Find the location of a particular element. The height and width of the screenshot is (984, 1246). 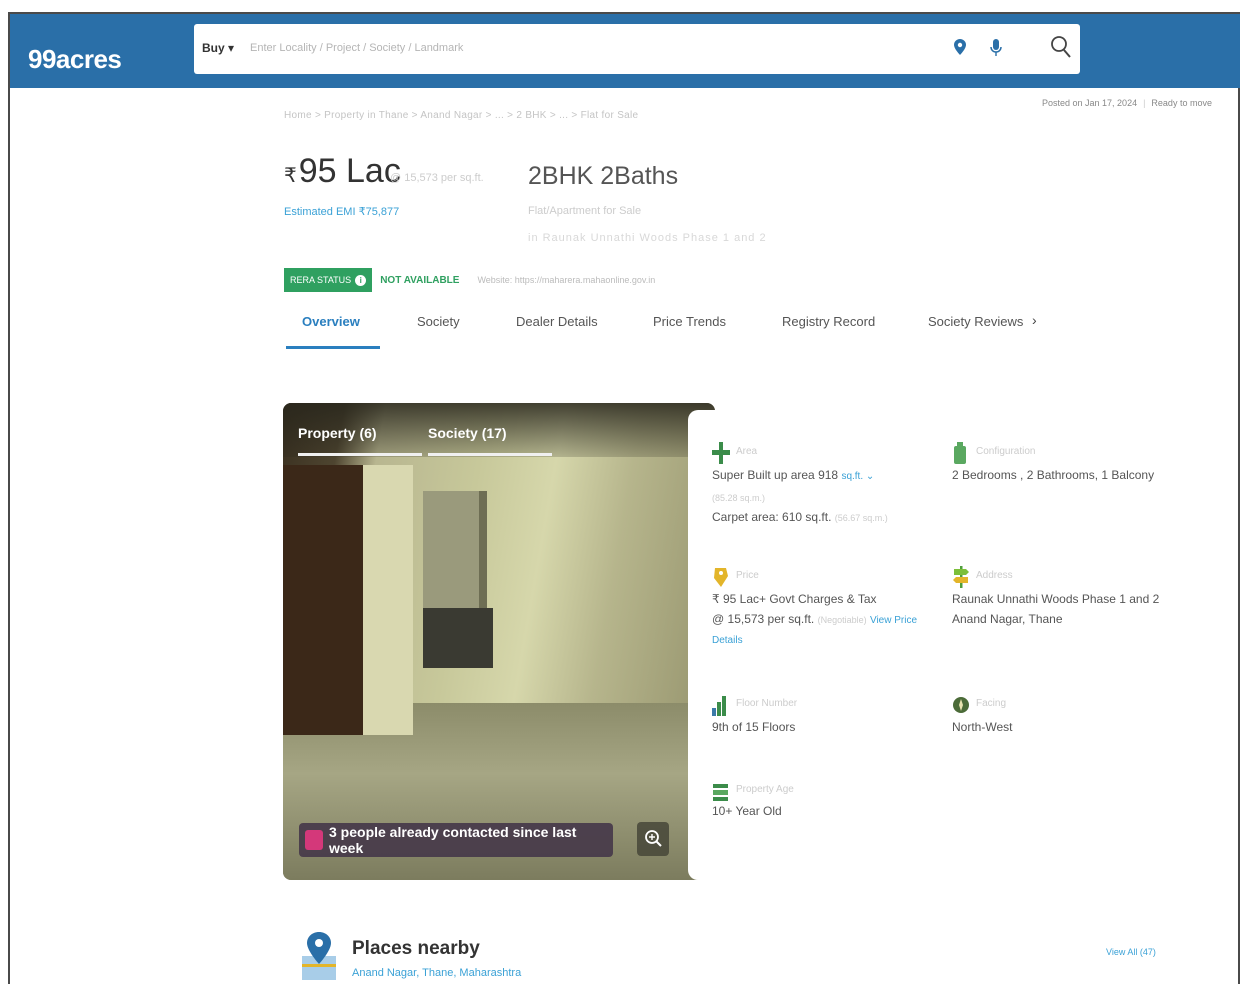

search-icon is located at coordinates (1061, 47).